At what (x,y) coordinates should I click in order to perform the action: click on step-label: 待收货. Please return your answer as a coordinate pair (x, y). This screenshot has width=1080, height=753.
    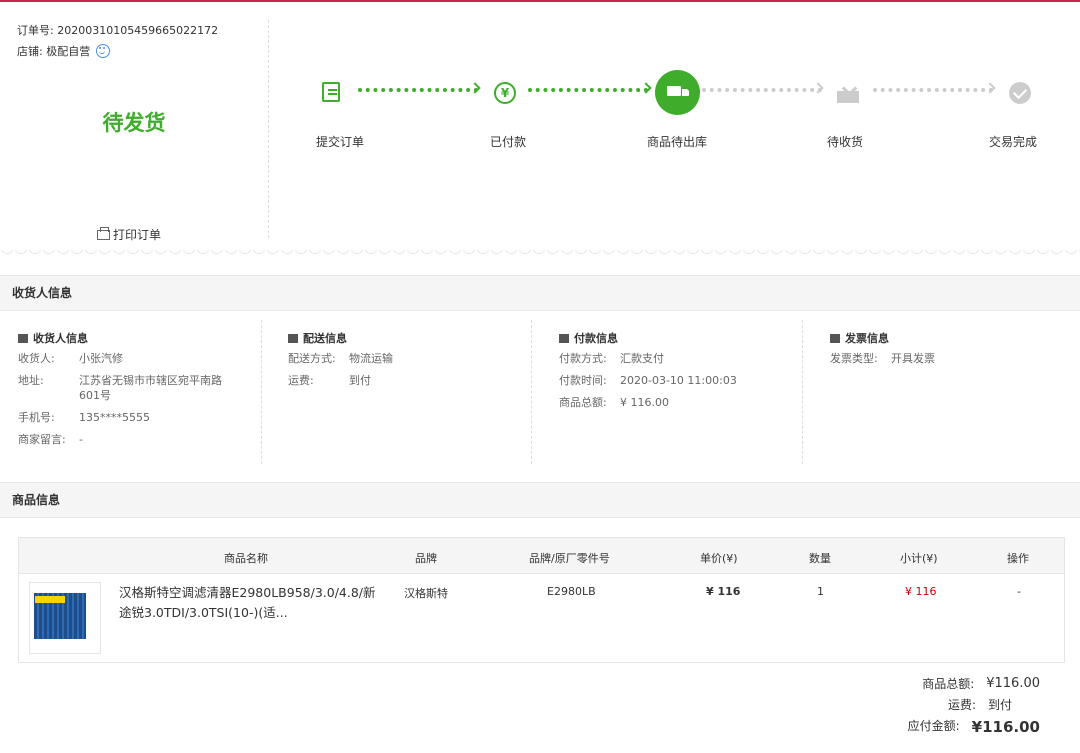
    Looking at the image, I should click on (845, 142).